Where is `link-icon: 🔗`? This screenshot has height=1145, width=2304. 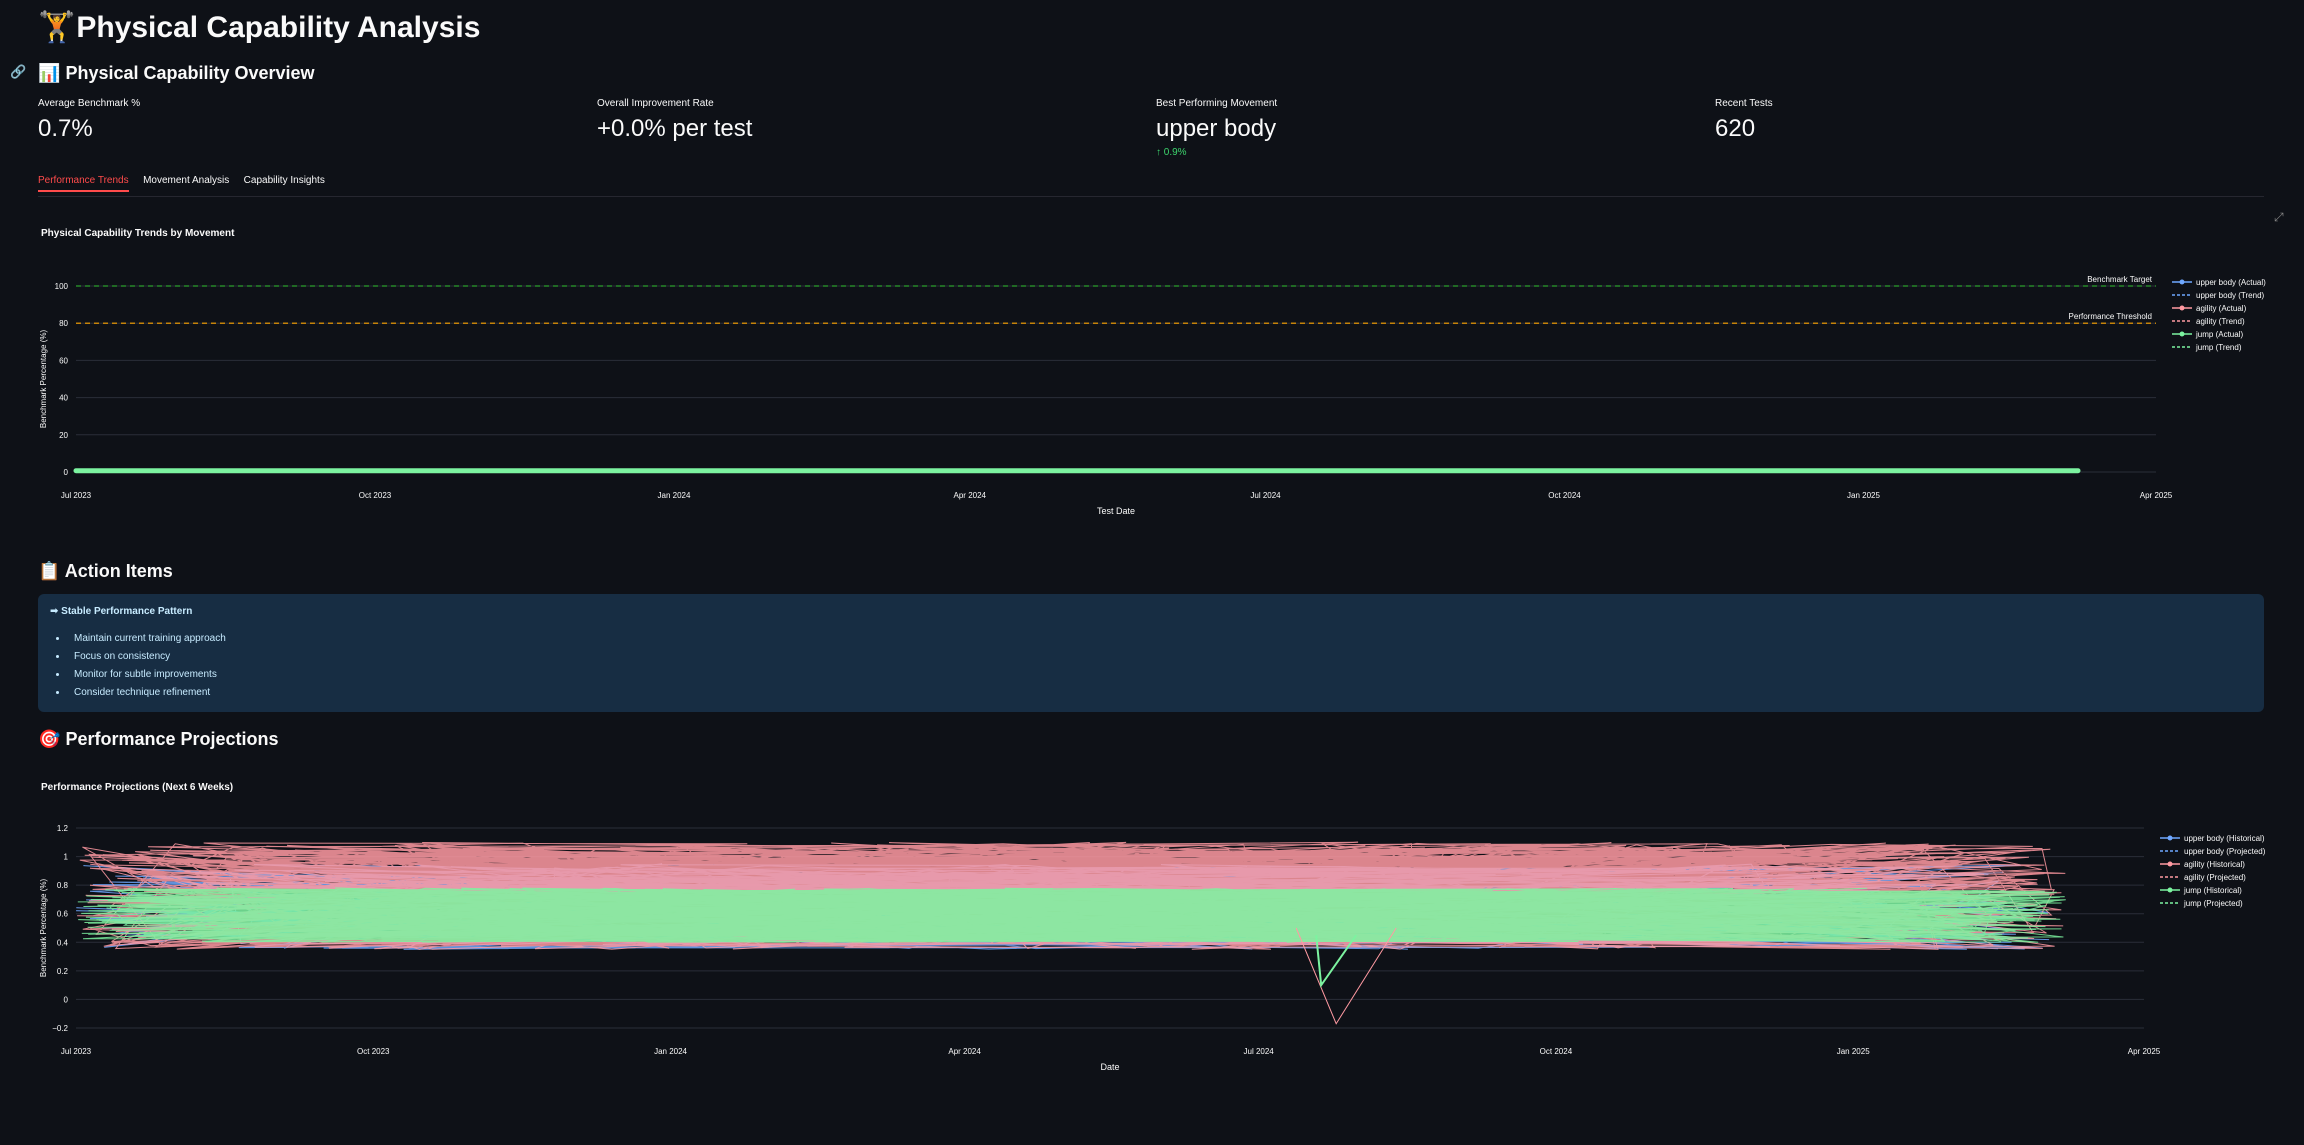
link-icon: 🔗 is located at coordinates (19, 73).